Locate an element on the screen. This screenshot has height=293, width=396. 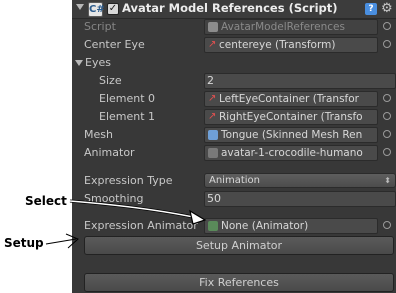
element-1-field: ↗ RightEyeContainer (Transfo is located at coordinates (291, 117).